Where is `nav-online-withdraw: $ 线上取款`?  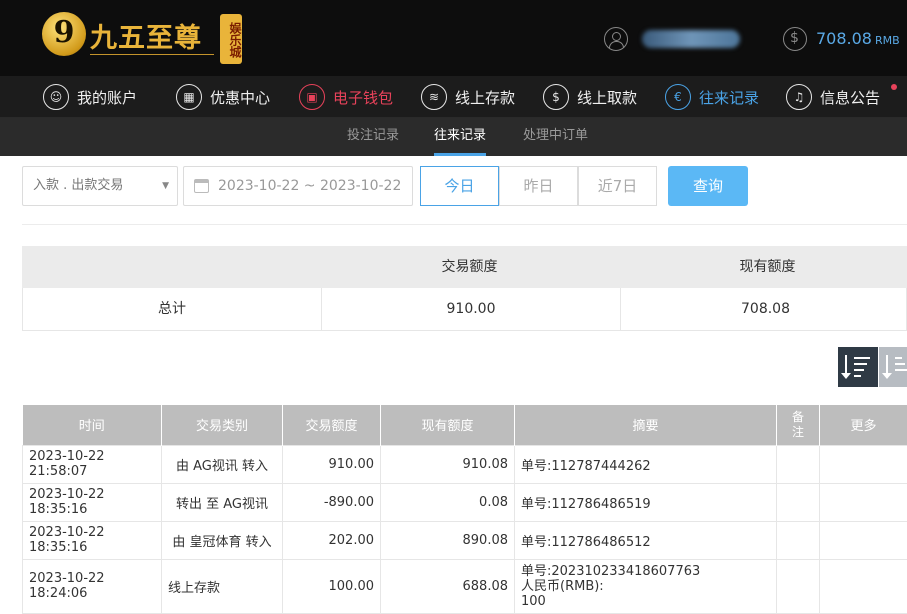
nav-online-withdraw: $ 线上取款 is located at coordinates (590, 97).